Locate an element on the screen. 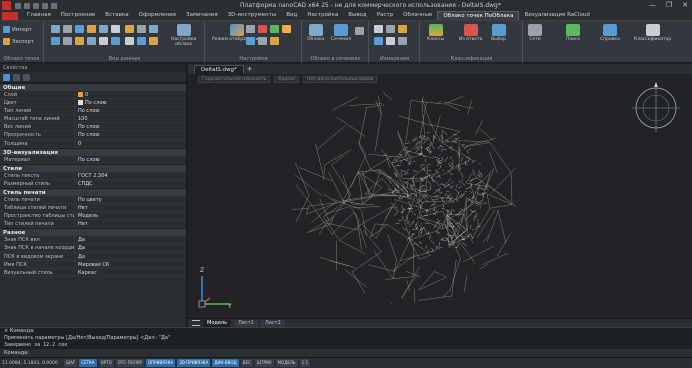 The image size is (692, 368). property-row: Размерный стиль СПДС is located at coordinates (93, 183).